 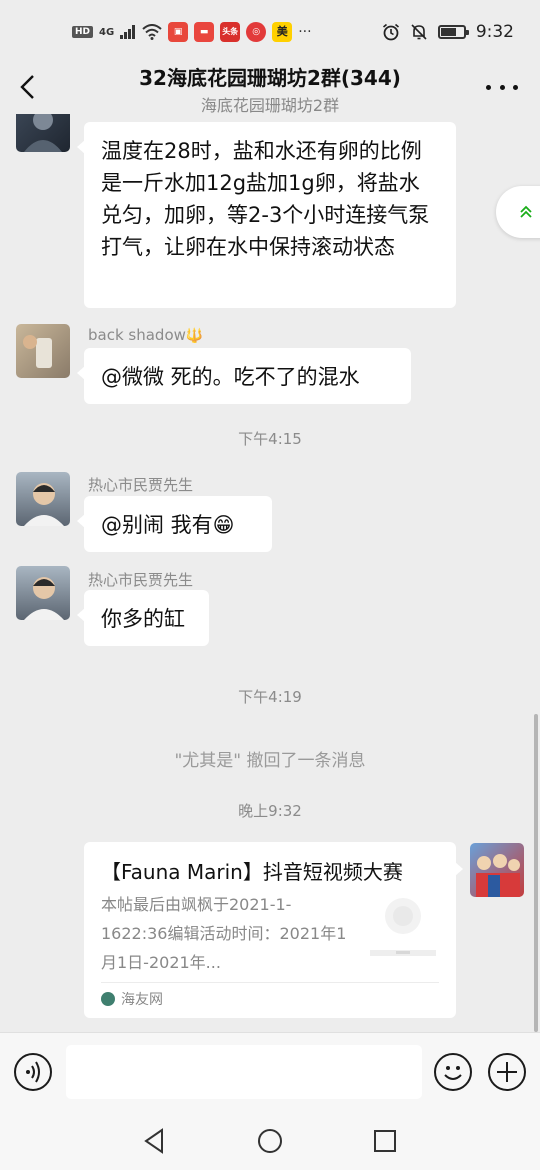 I want to click on meituan-icon: 美, so click(x=282, y=32).